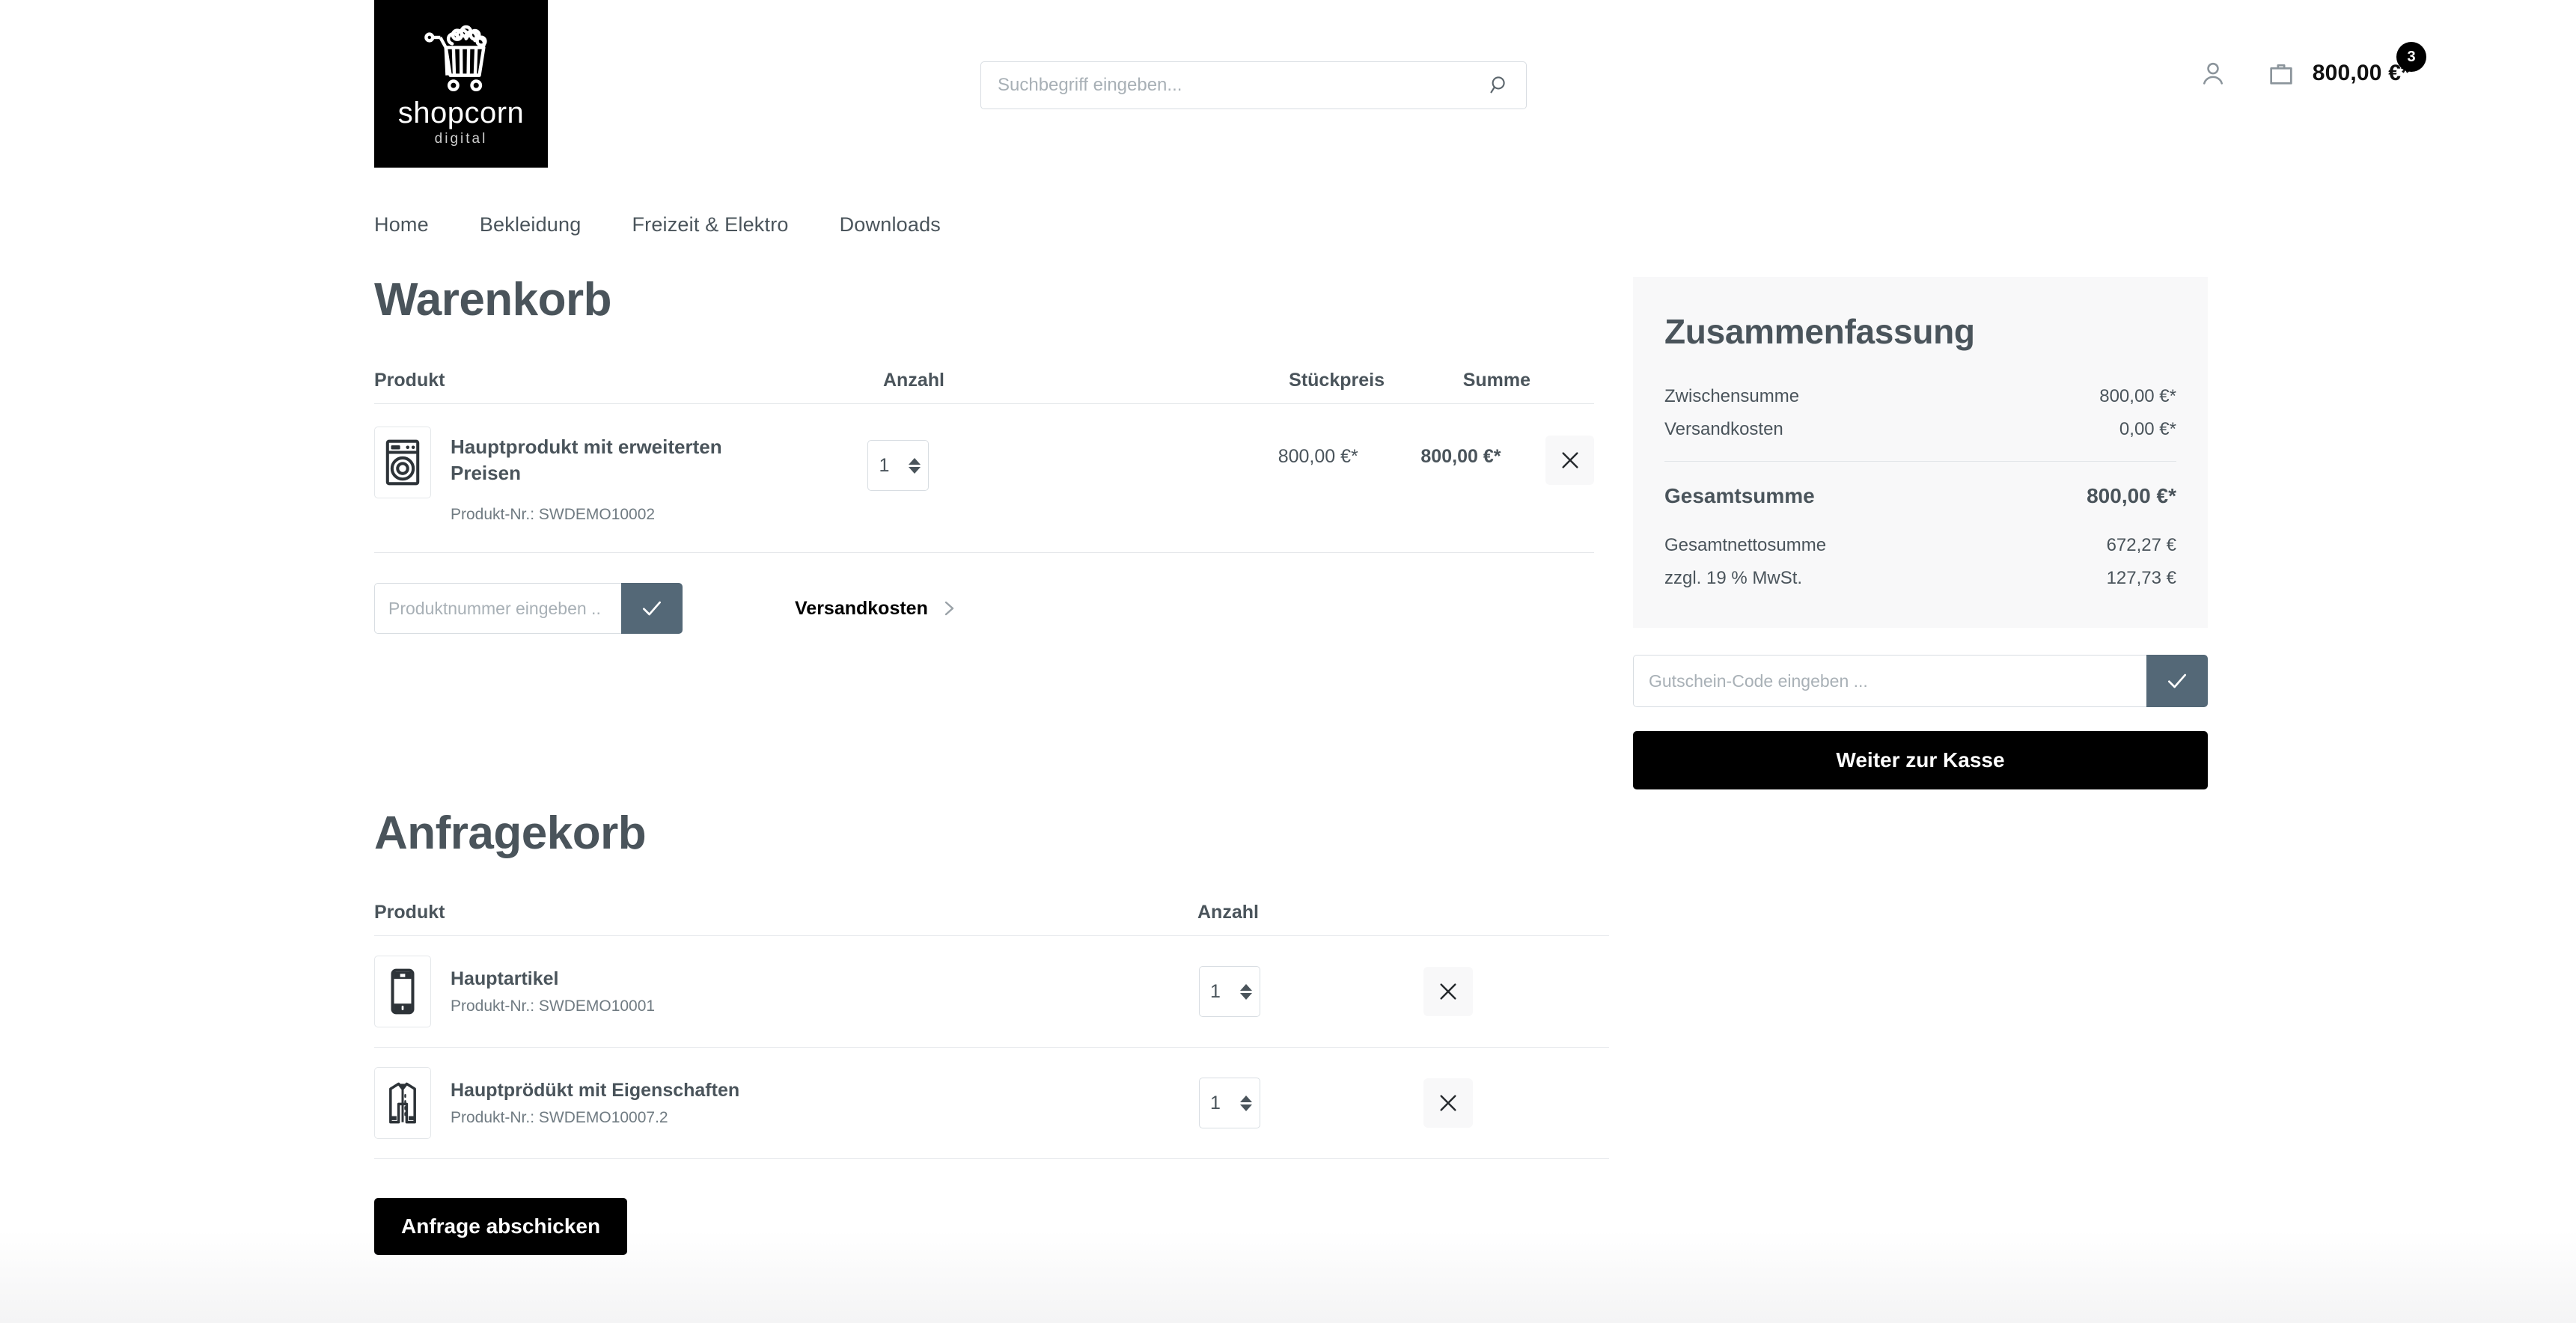  I want to click on voucher-submit-button, so click(2177, 681).